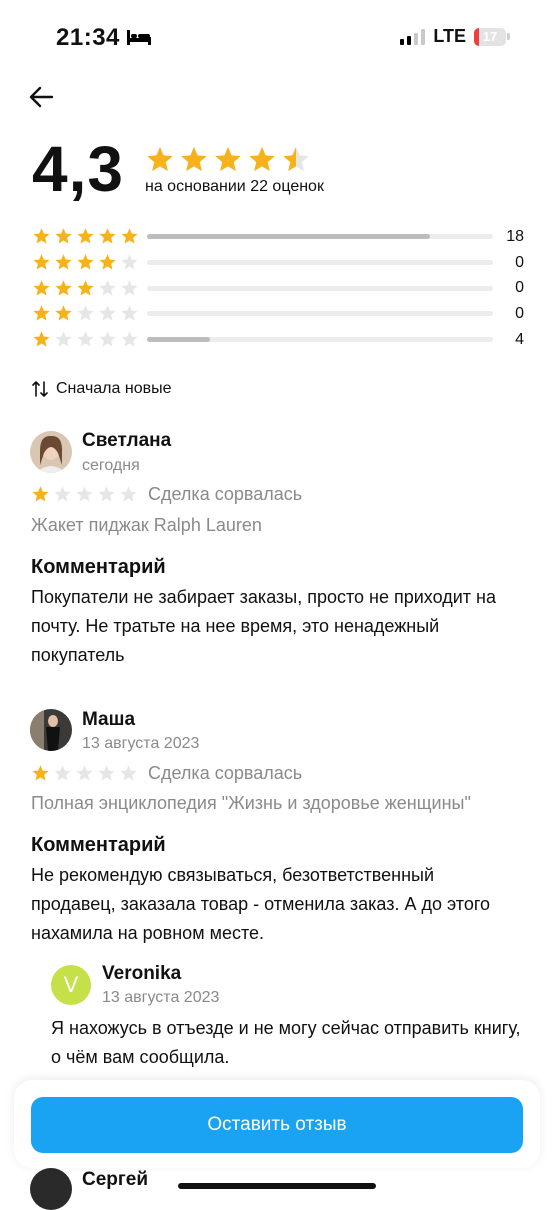 The width and height of the screenshot is (554, 1210). What do you see at coordinates (519, 339) in the screenshot?
I see `histogram-count: 4` at bounding box center [519, 339].